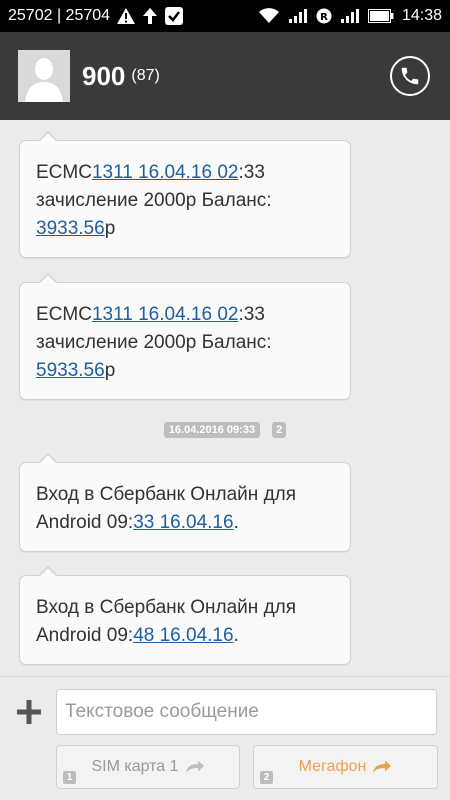  I want to click on status-left: 25702 | 25704, so click(133, 16).